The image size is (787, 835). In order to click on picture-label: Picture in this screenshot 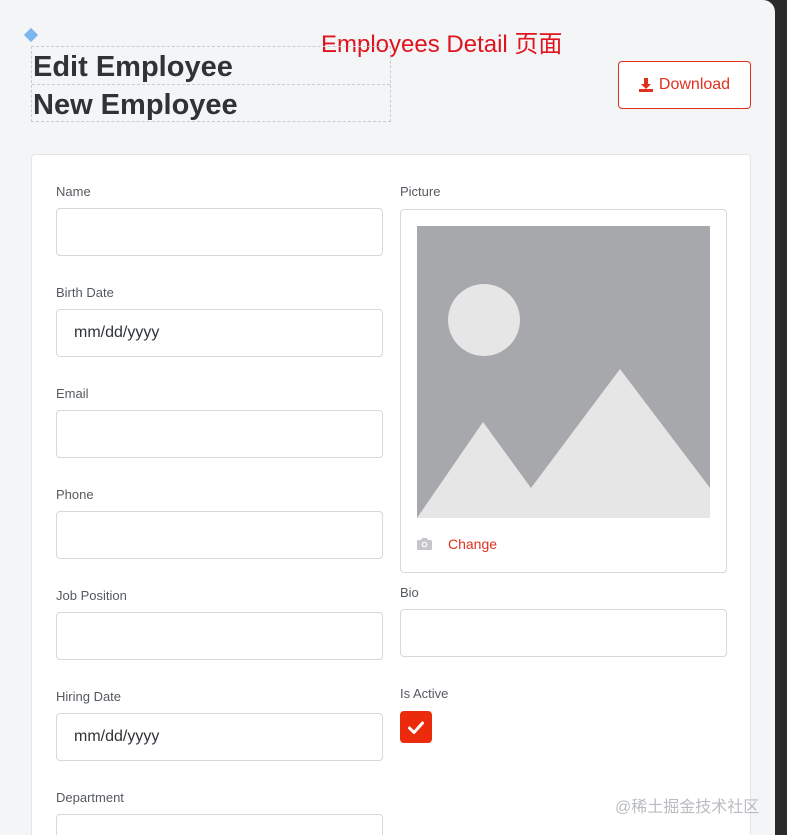, I will do `click(420, 191)`.